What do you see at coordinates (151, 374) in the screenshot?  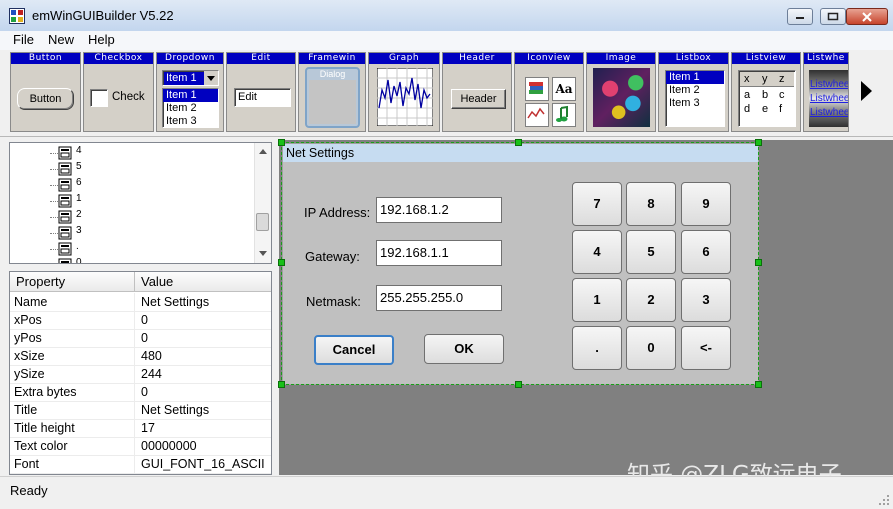 I see `property-value: 244` at bounding box center [151, 374].